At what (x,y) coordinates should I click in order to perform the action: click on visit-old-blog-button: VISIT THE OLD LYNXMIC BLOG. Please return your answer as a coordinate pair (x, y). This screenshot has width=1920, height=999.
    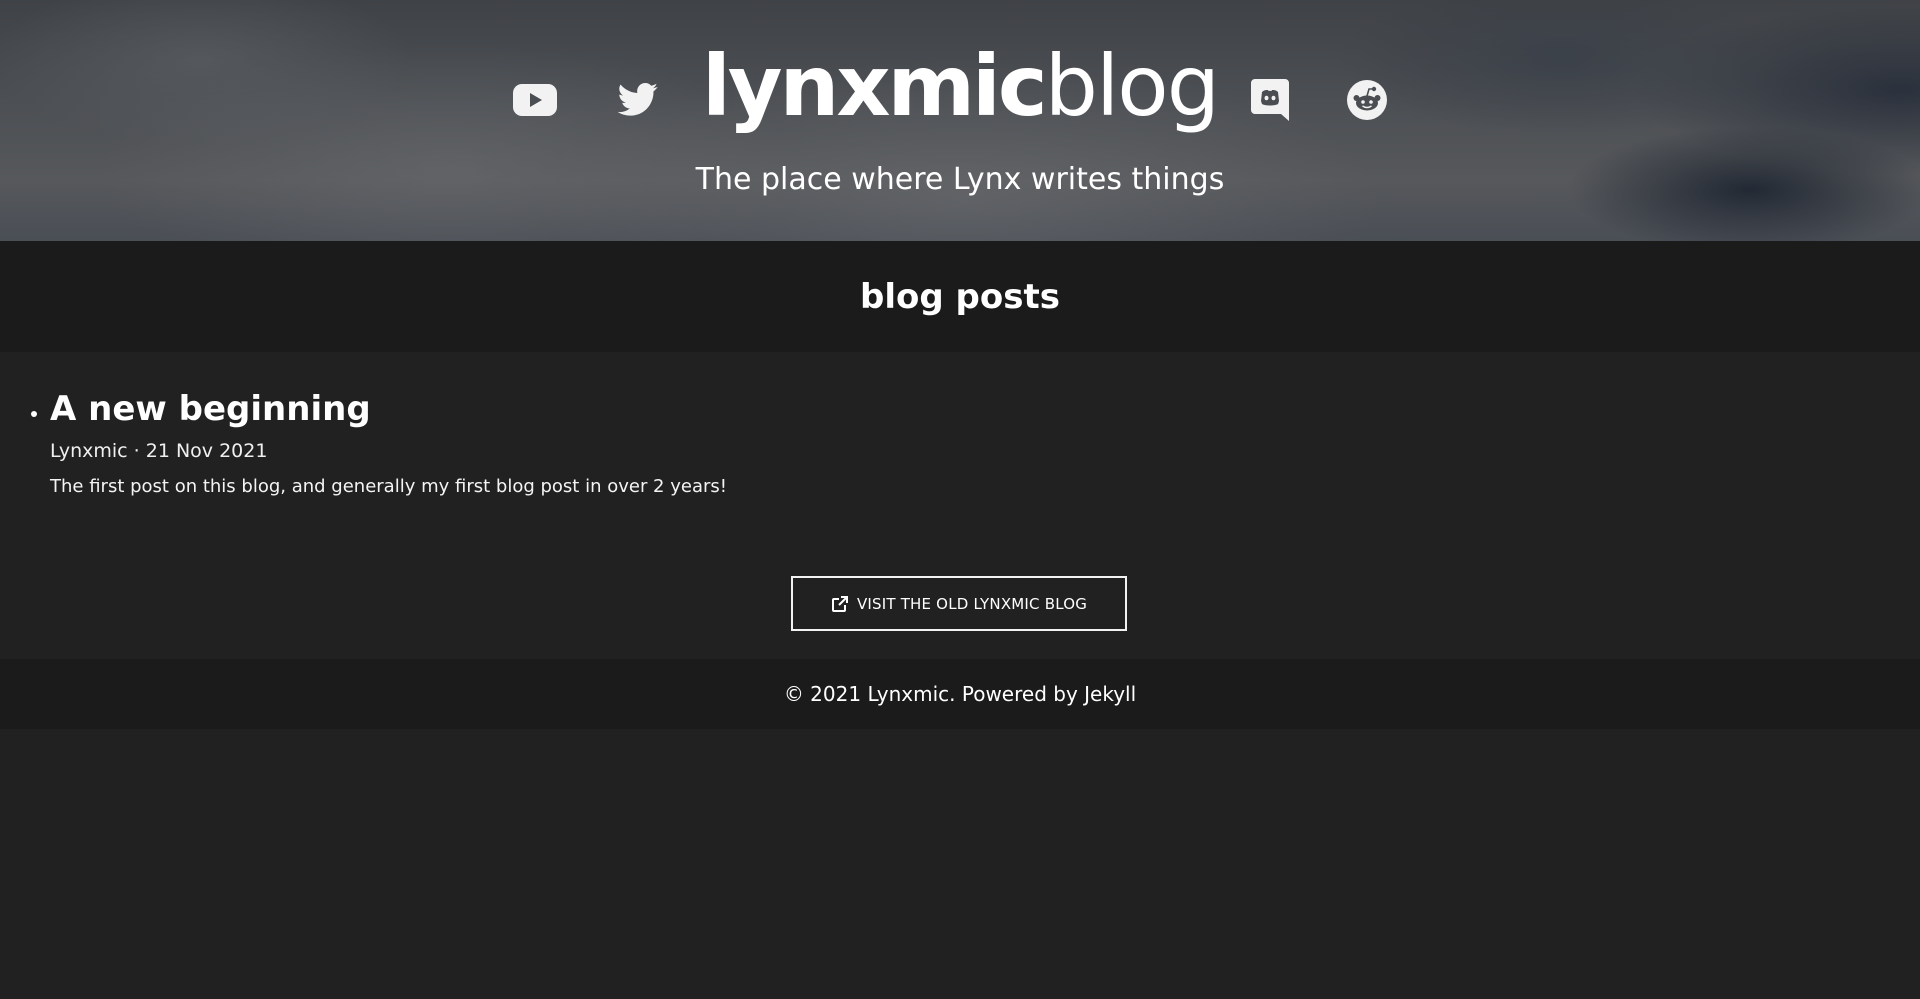
    Looking at the image, I should click on (959, 603).